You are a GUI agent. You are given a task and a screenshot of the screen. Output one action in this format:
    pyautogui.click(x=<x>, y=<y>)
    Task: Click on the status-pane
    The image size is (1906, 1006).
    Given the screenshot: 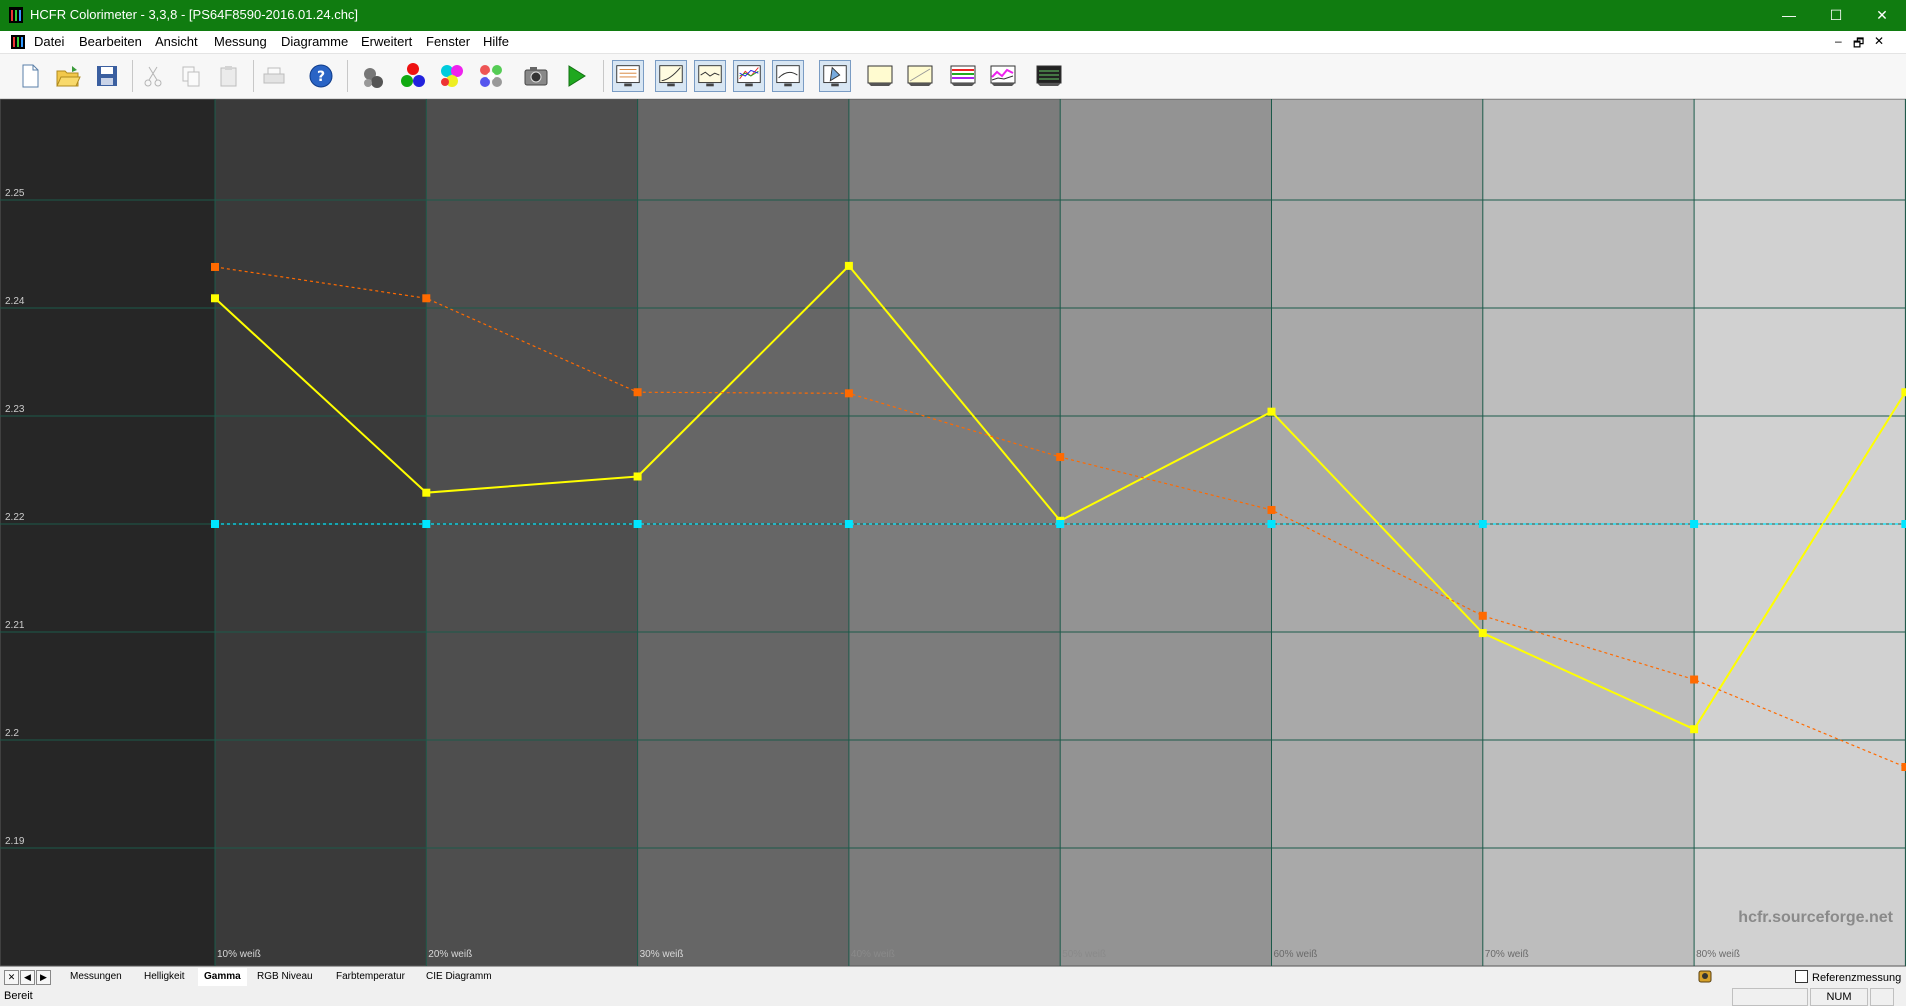 What is the action you would take?
    pyautogui.click(x=1770, y=997)
    